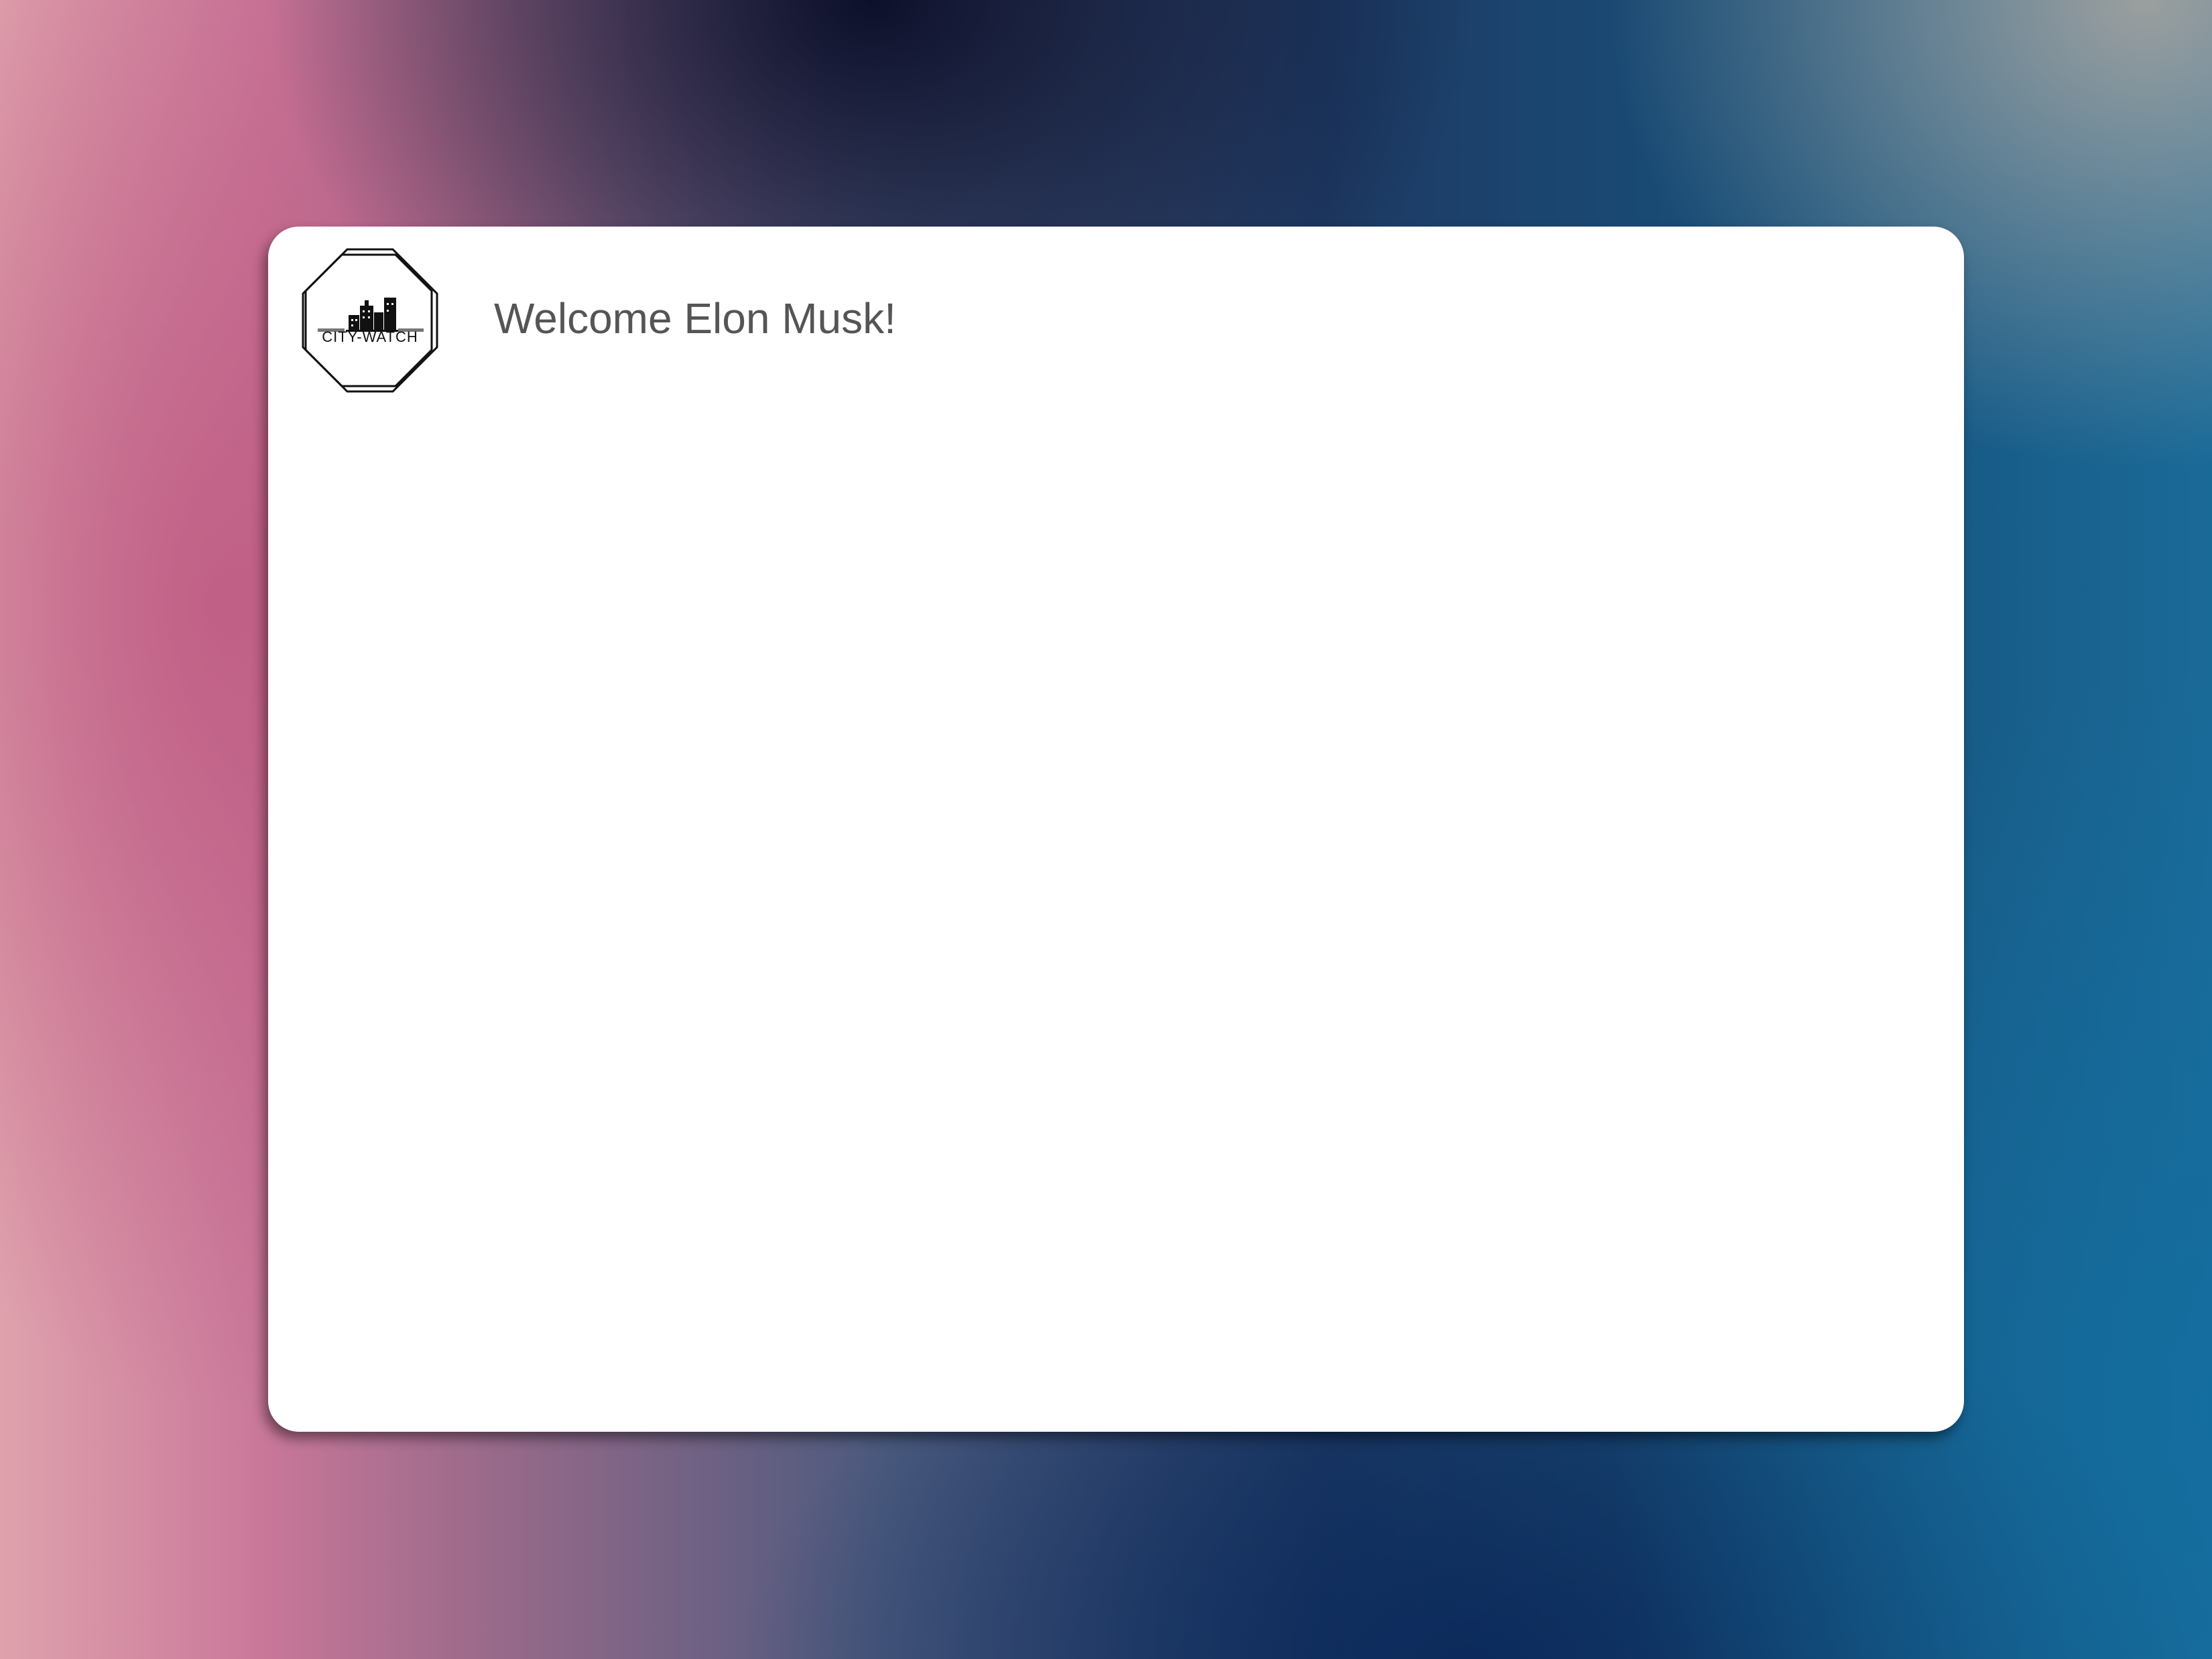 The image size is (2212, 1659). I want to click on city-watch-logo: CITY-WATCH, so click(370, 322).